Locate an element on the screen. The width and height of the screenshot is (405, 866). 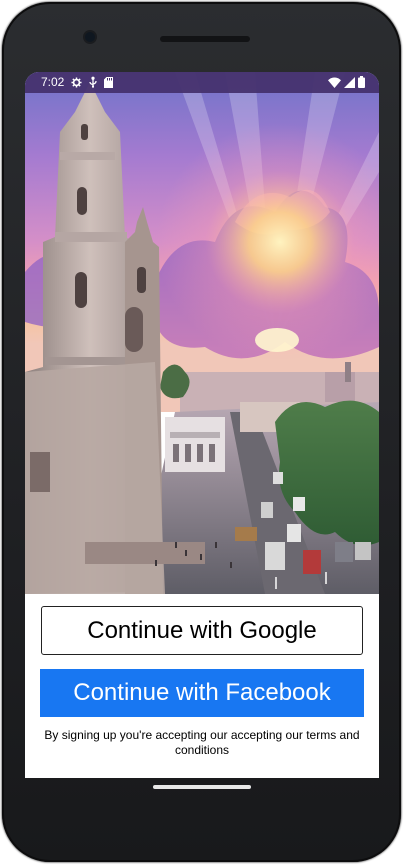
status-notification-icons is located at coordinates (92, 82).